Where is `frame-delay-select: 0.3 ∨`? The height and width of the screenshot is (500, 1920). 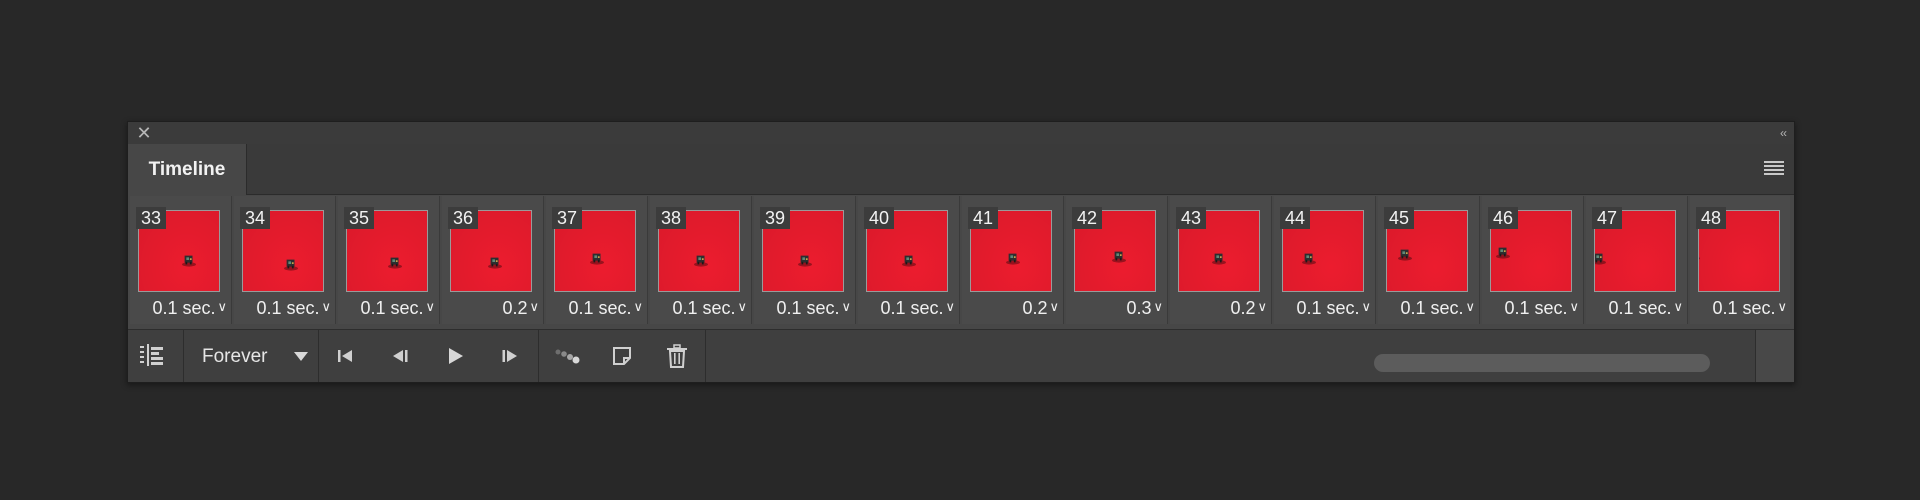
frame-delay-select: 0.3 ∨ is located at coordinates (1144, 307).